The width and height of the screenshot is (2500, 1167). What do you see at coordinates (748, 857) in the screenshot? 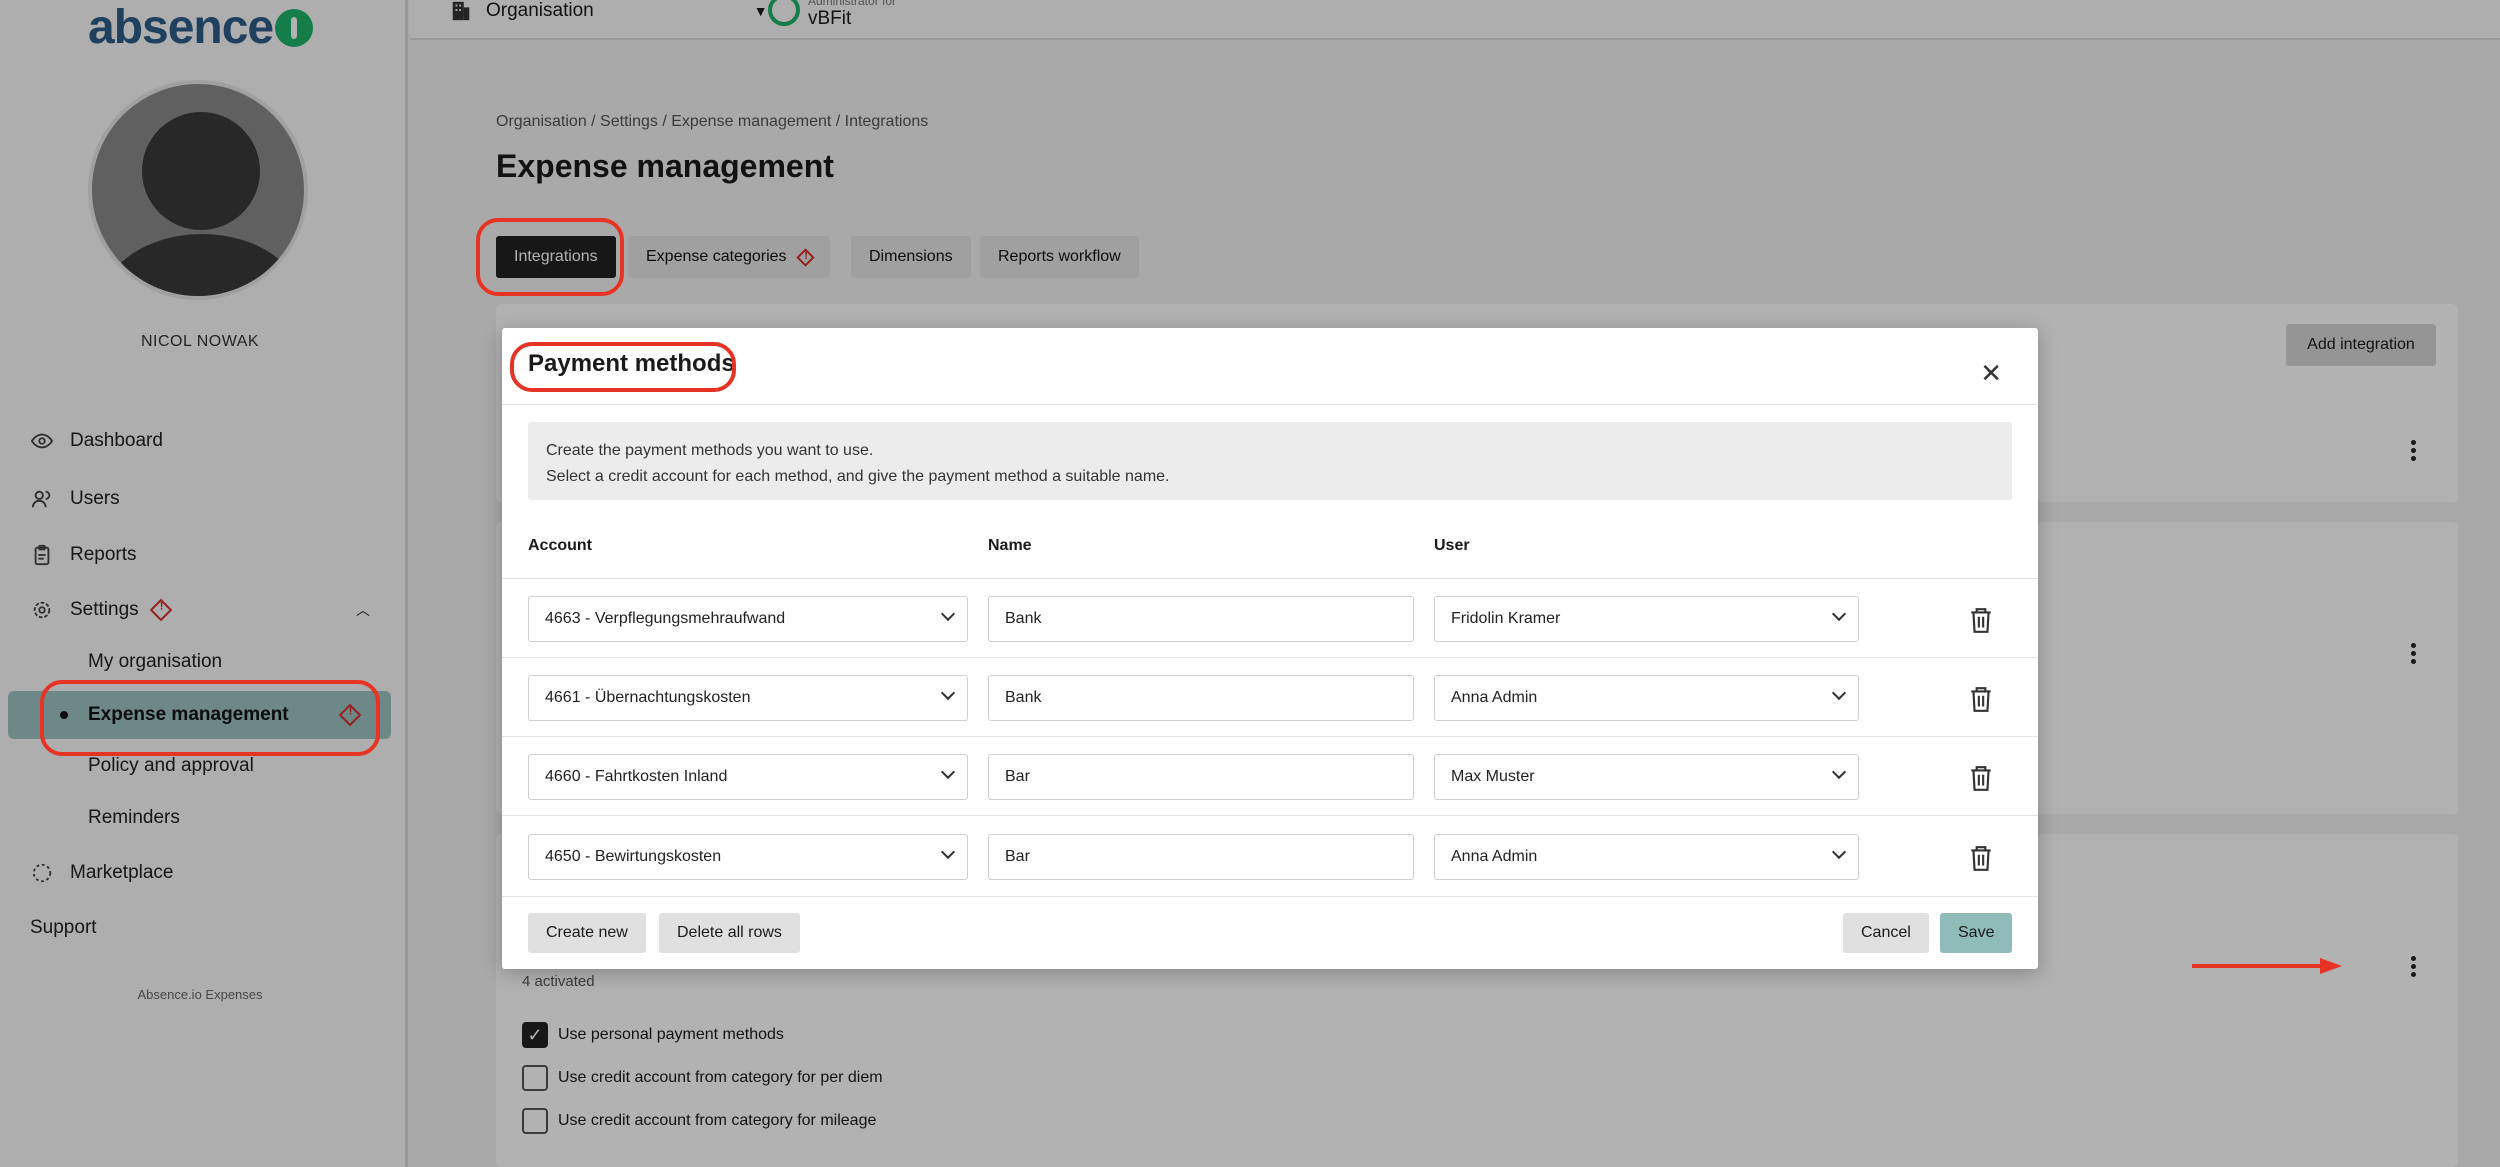
I see `account-select: 4650 - Bewirtungskosten` at bounding box center [748, 857].